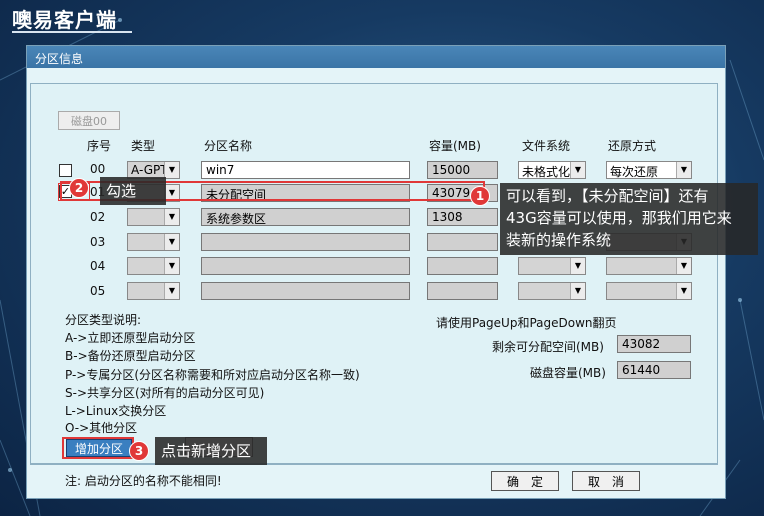 This screenshot has height=516, width=764. What do you see at coordinates (206, 451) in the screenshot?
I see `annotation-text: 点击新增分区` at bounding box center [206, 451].